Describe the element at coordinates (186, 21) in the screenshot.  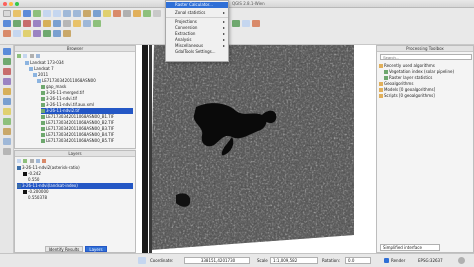
I see `menu-item-label: Projections` at that location.